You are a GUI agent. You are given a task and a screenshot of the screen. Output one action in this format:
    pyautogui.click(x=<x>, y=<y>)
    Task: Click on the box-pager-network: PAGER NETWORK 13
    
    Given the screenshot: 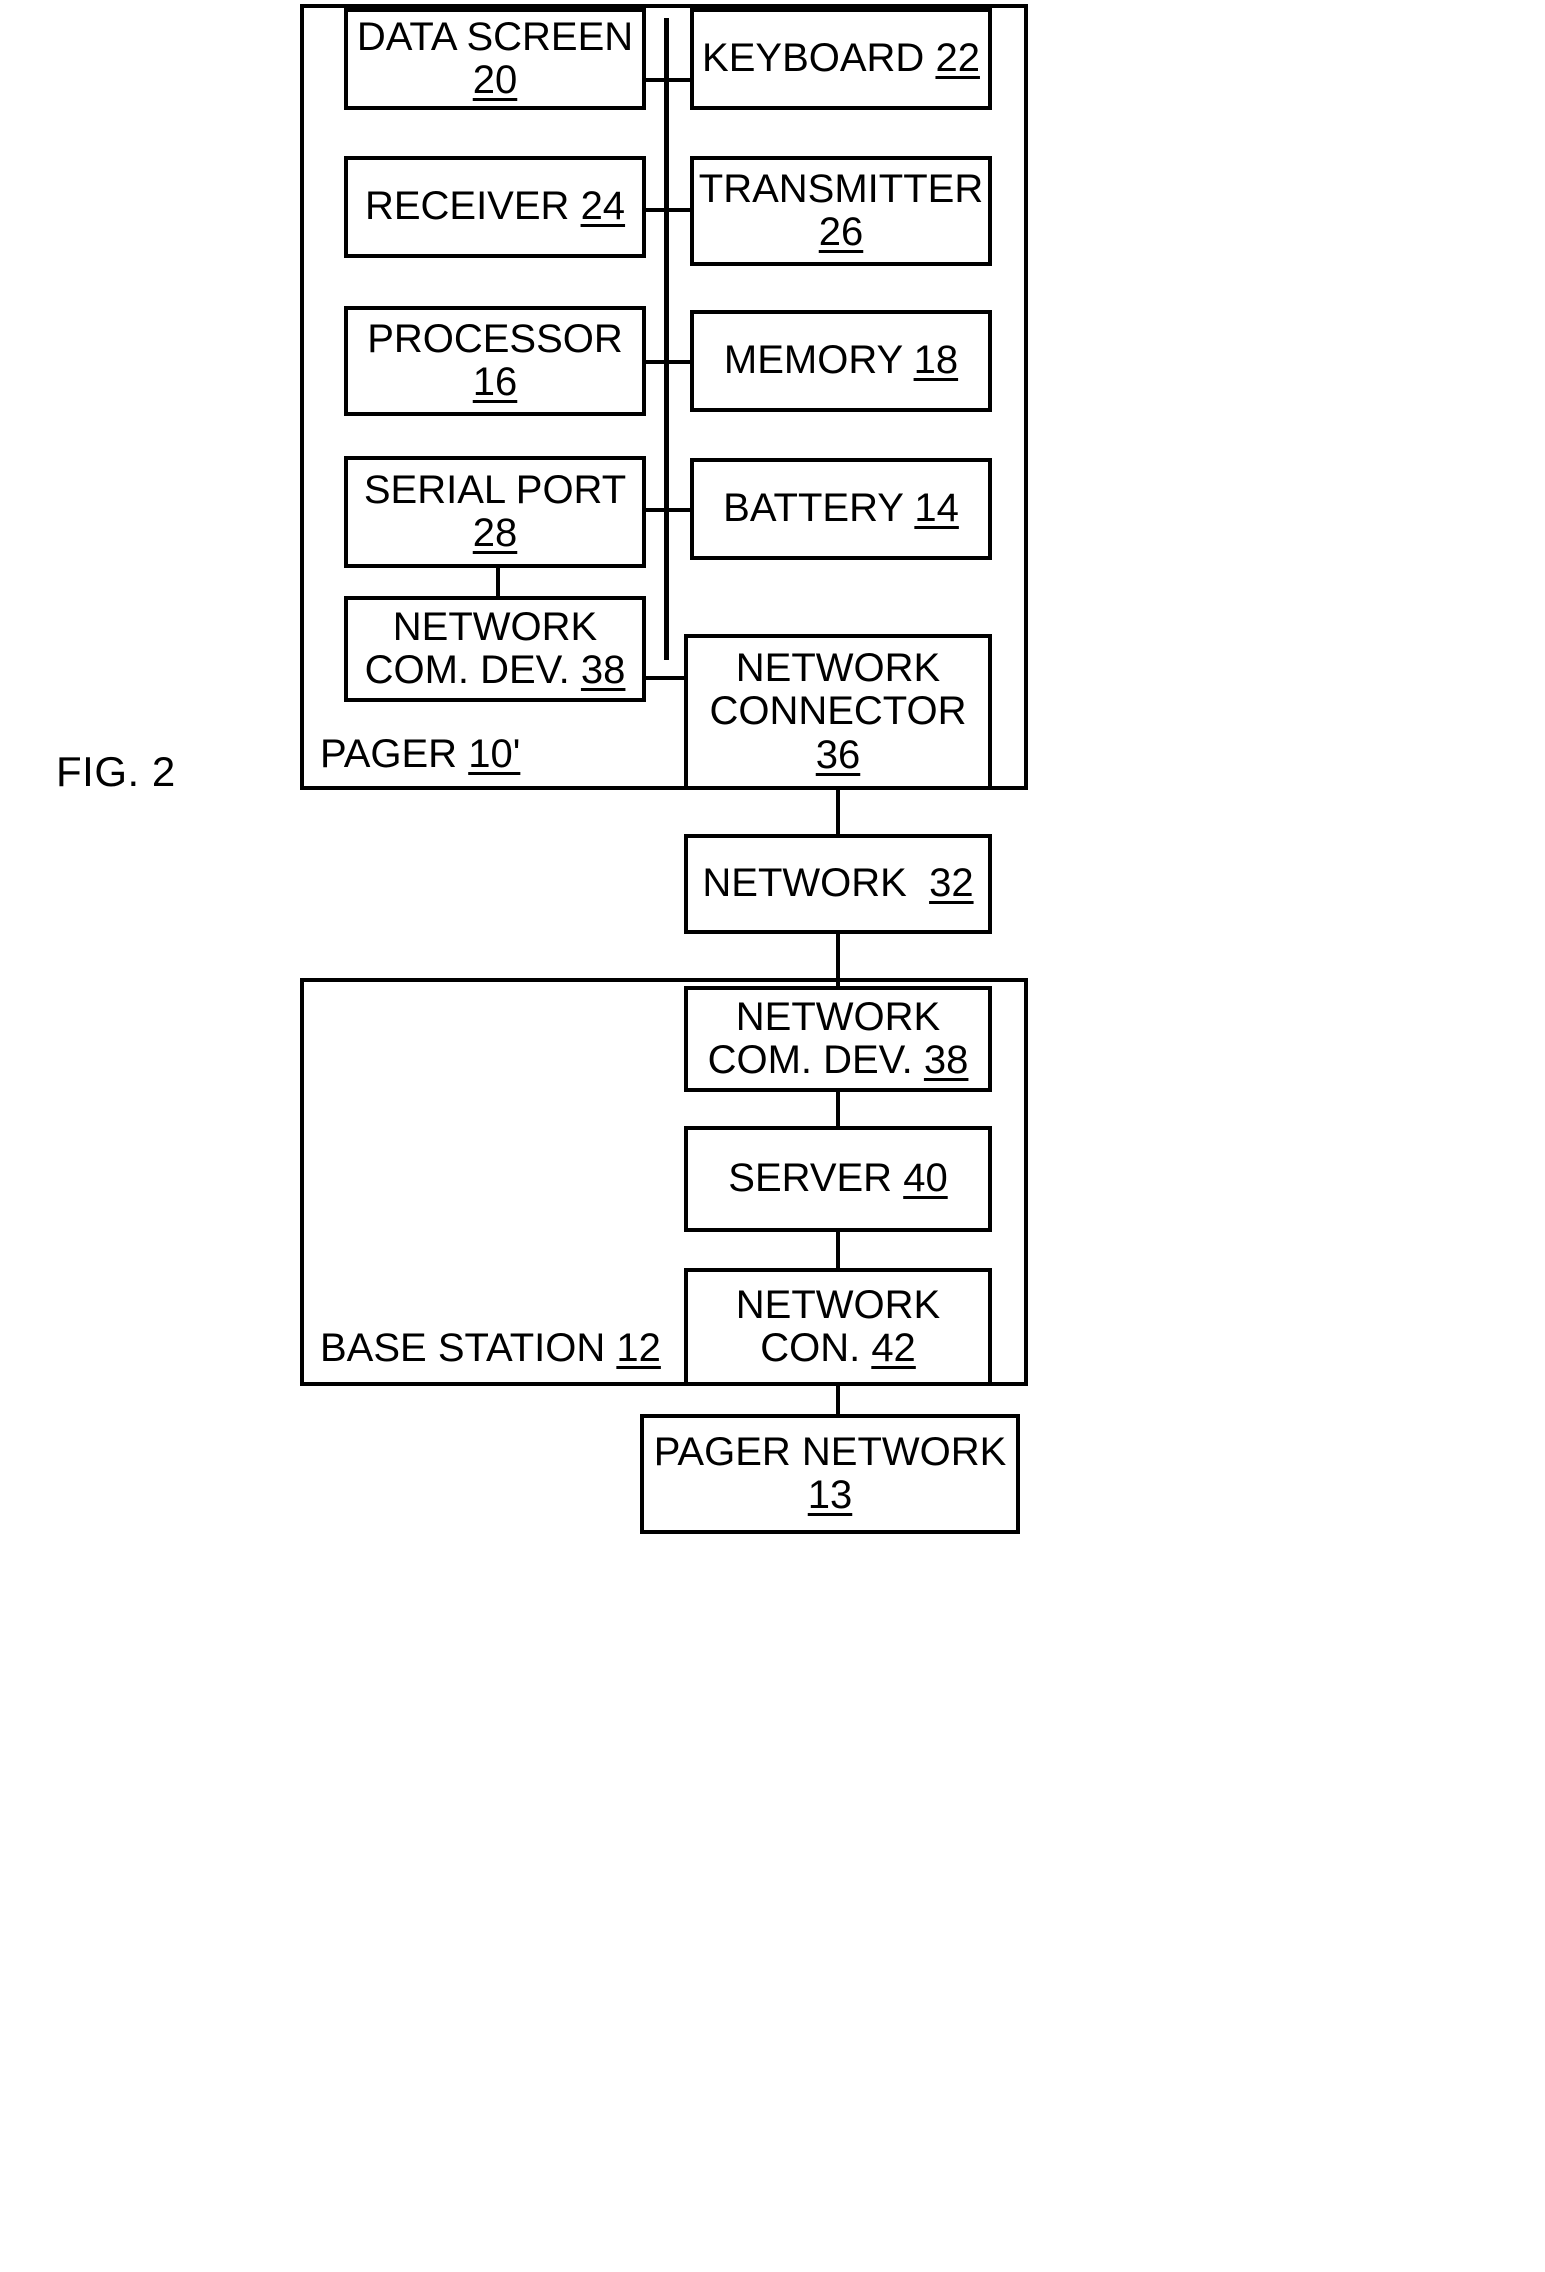 What is the action you would take?
    pyautogui.click(x=830, y=1474)
    